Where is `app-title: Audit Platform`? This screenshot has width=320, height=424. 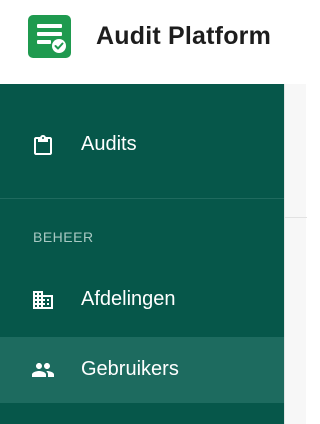
app-title: Audit Platform is located at coordinates (184, 36).